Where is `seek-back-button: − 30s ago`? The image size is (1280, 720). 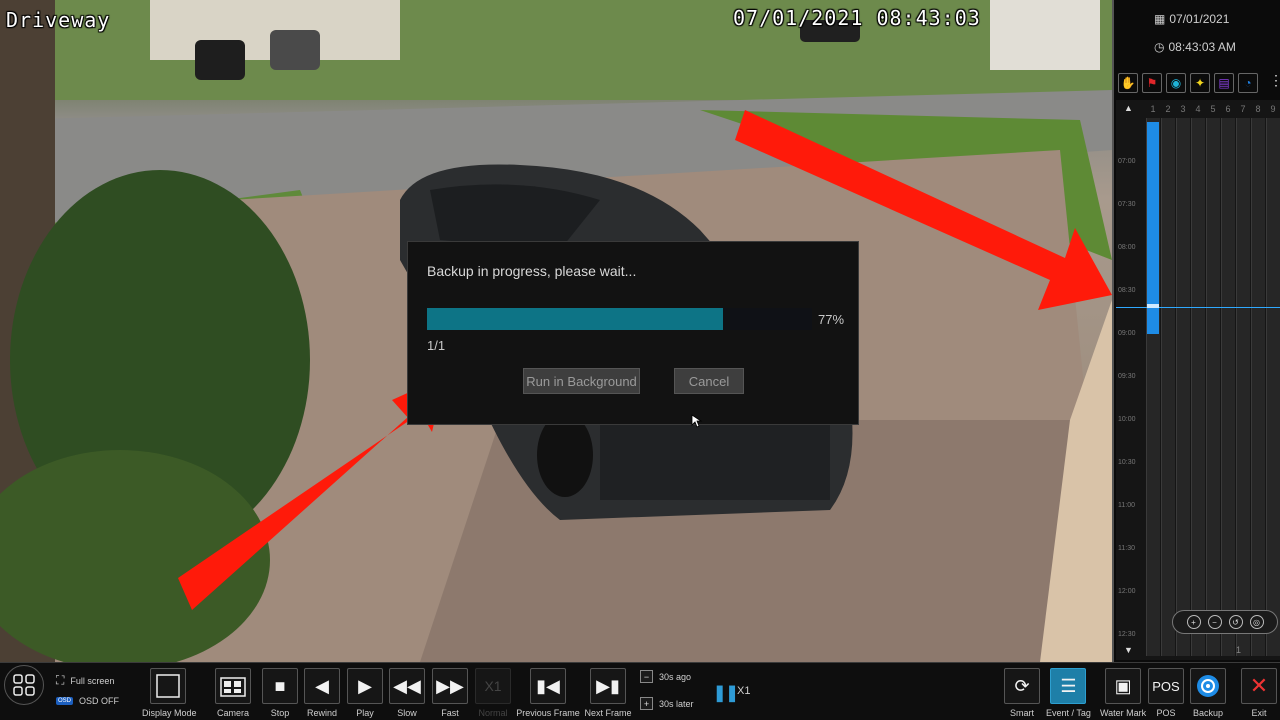
seek-back-button: − 30s ago is located at coordinates (665, 676).